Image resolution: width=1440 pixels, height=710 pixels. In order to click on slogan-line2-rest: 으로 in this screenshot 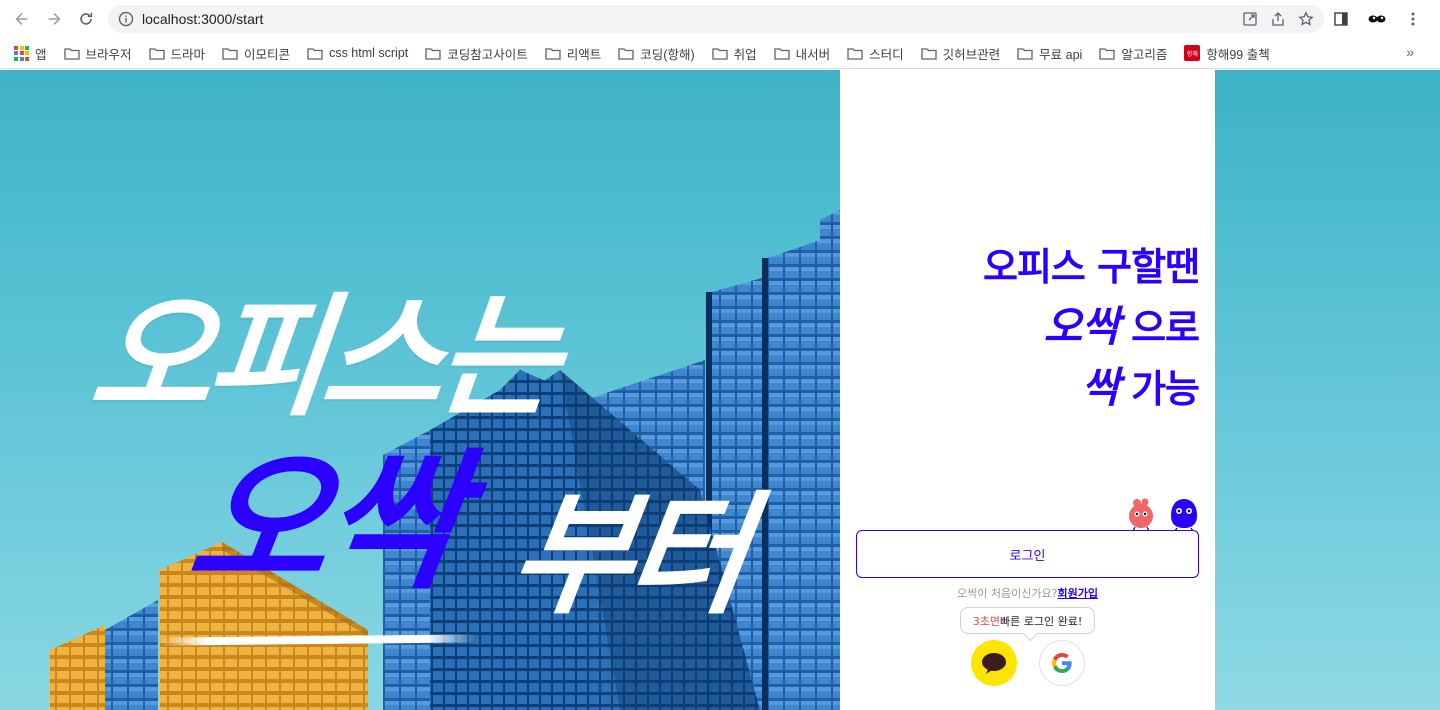, I will do `click(1159, 328)`.